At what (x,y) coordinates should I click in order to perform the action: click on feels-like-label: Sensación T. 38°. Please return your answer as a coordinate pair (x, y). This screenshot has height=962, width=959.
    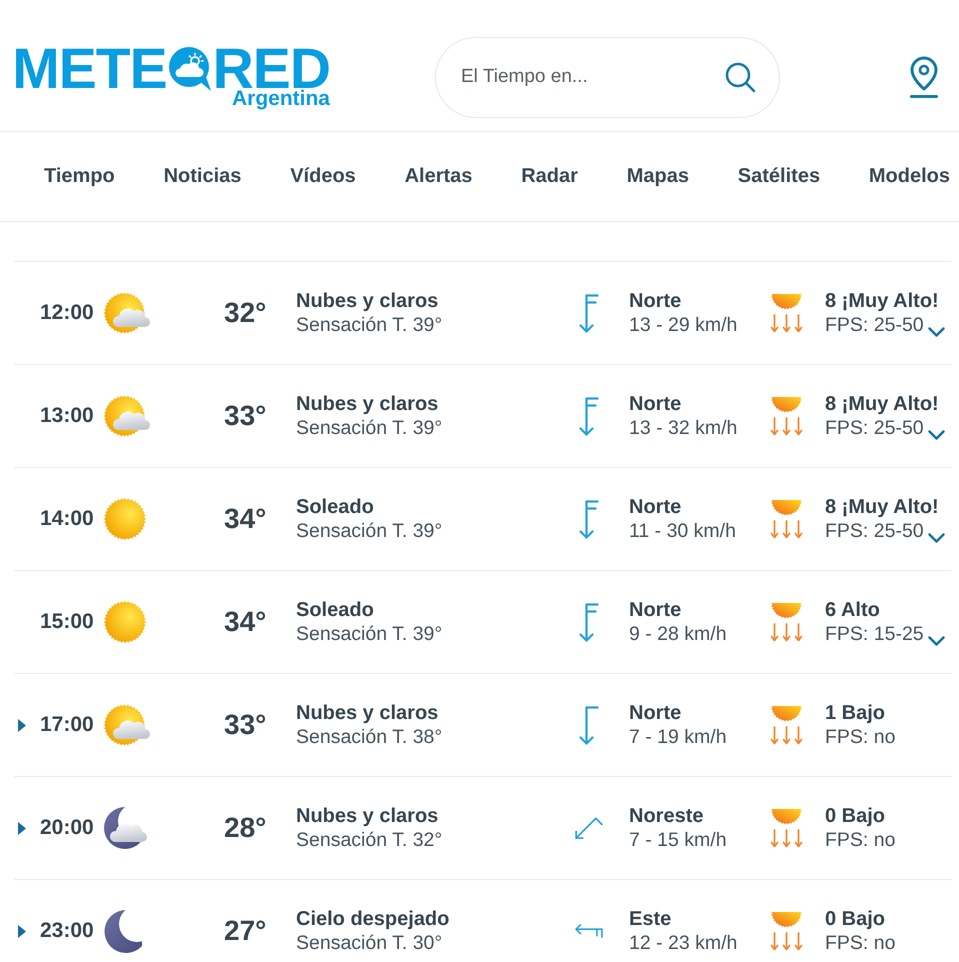
    Looking at the image, I should click on (370, 737).